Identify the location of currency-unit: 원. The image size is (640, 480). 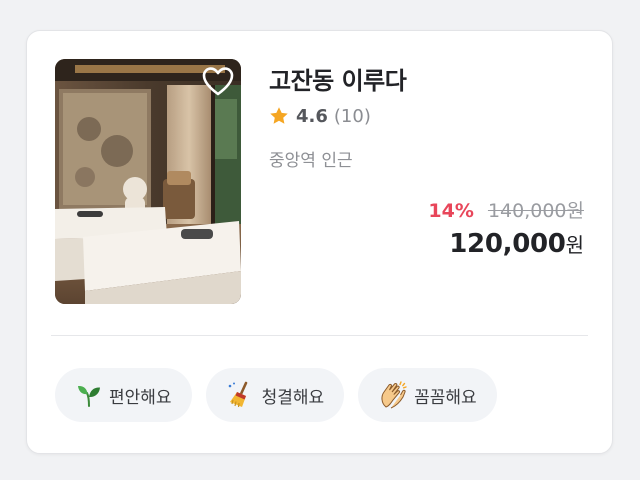
(574, 245).